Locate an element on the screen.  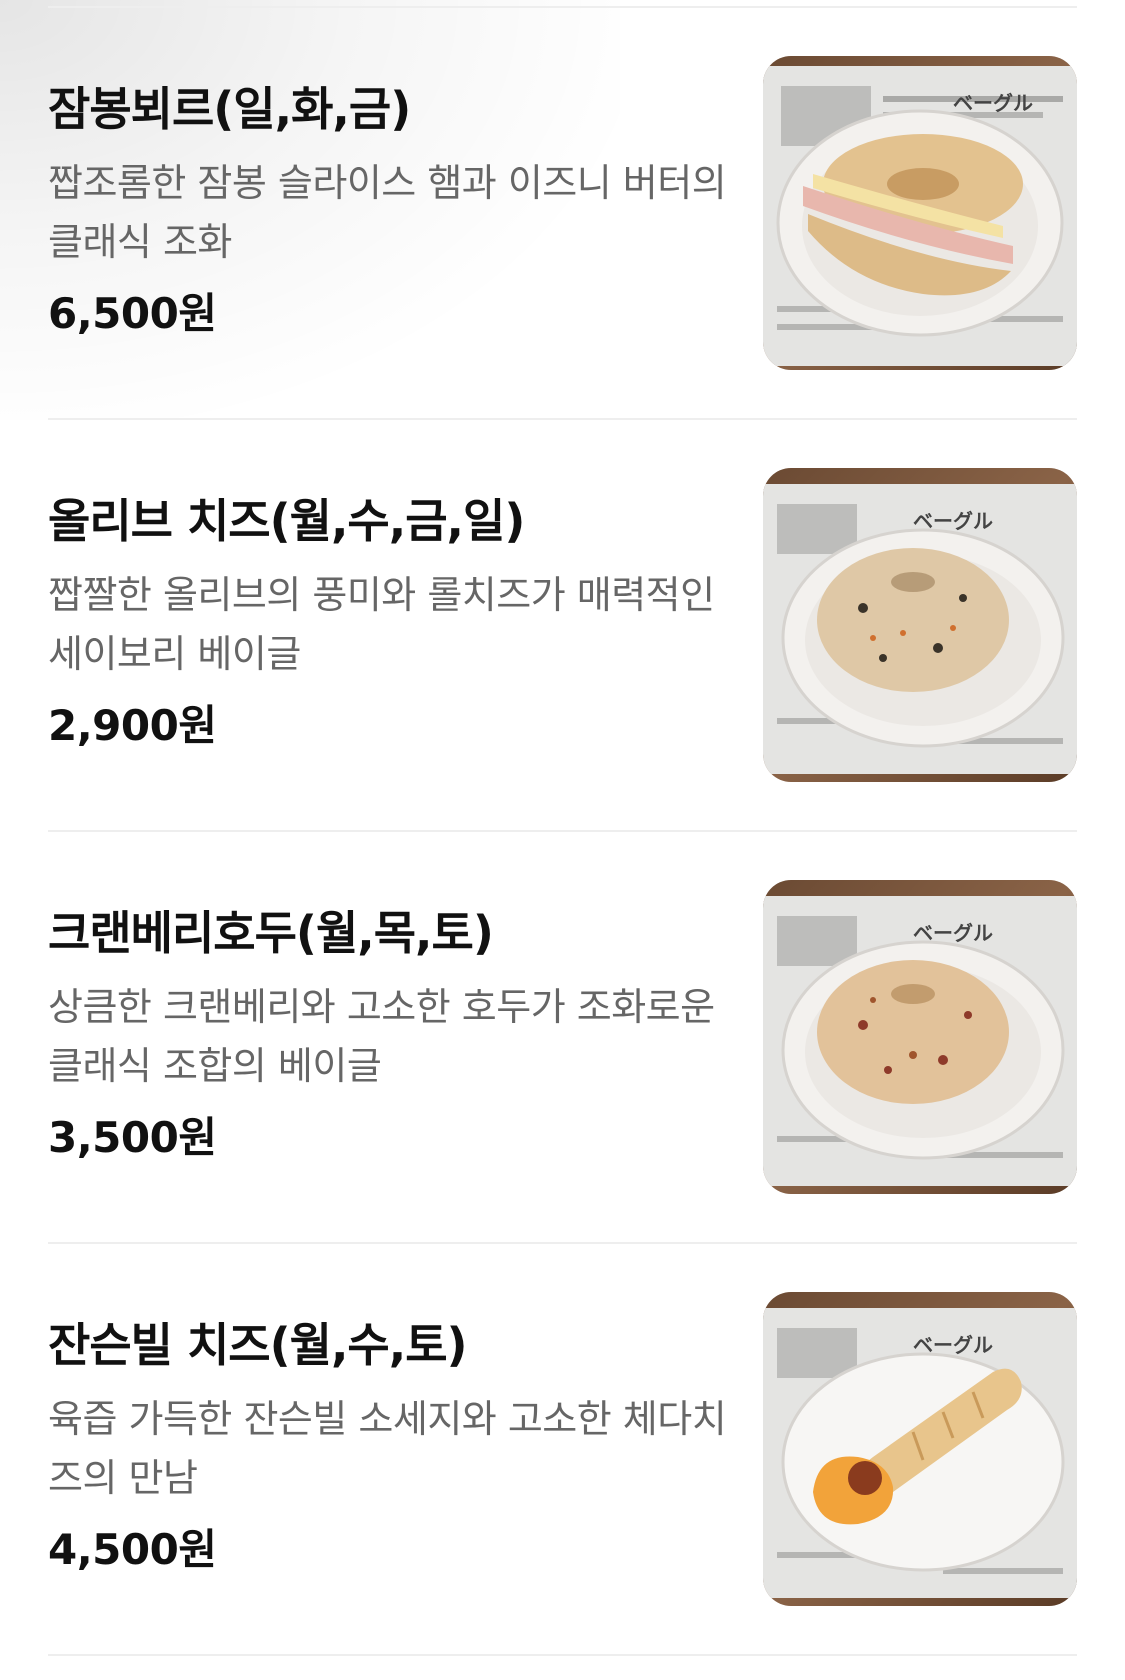
menu-item-name: 잔슨빌 치즈(월,수,토) is located at coordinates (258, 1345).